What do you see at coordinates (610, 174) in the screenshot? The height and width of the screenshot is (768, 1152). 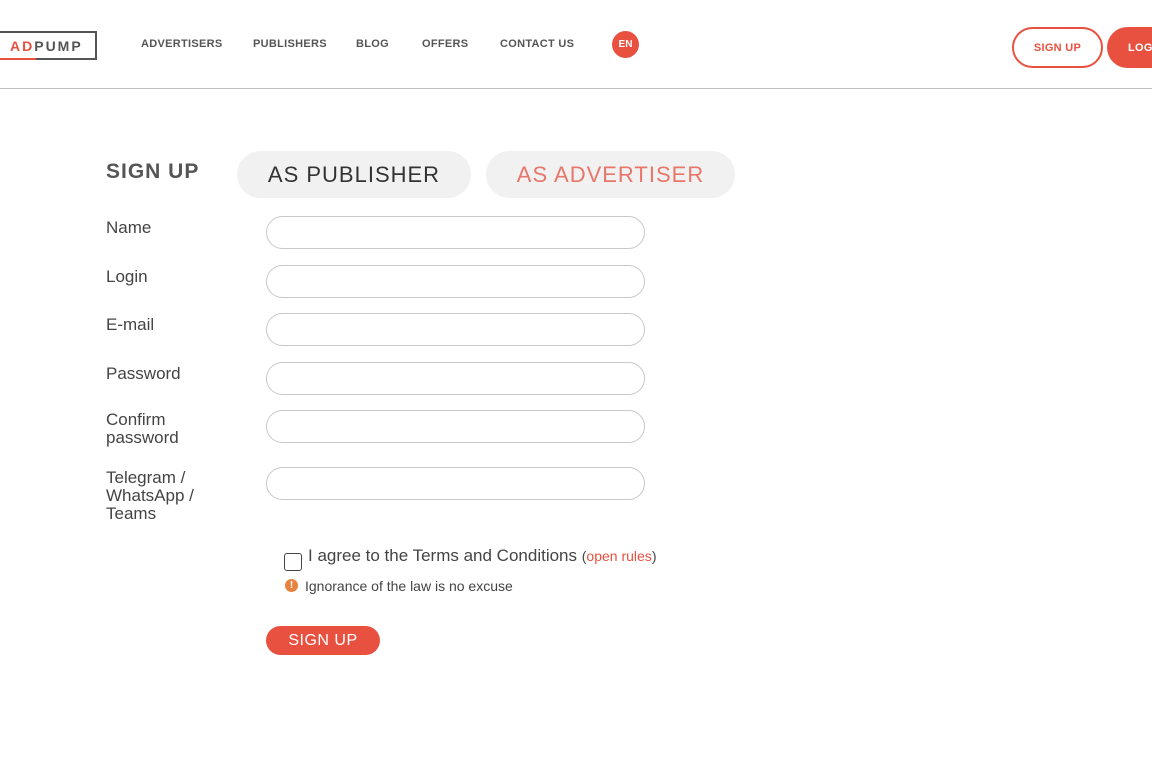 I see `tab-as-advertiser: AS ADVERTISER` at bounding box center [610, 174].